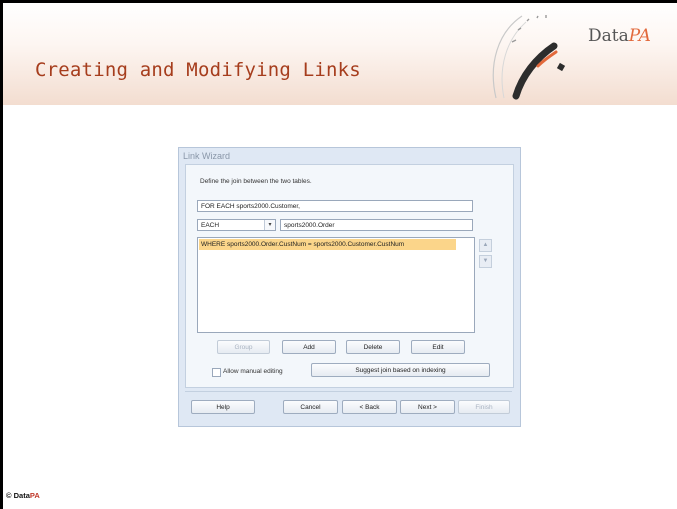 Image resolution: width=677 pixels, height=509 pixels. I want to click on brand-wordmark: DataPA, so click(619, 36).